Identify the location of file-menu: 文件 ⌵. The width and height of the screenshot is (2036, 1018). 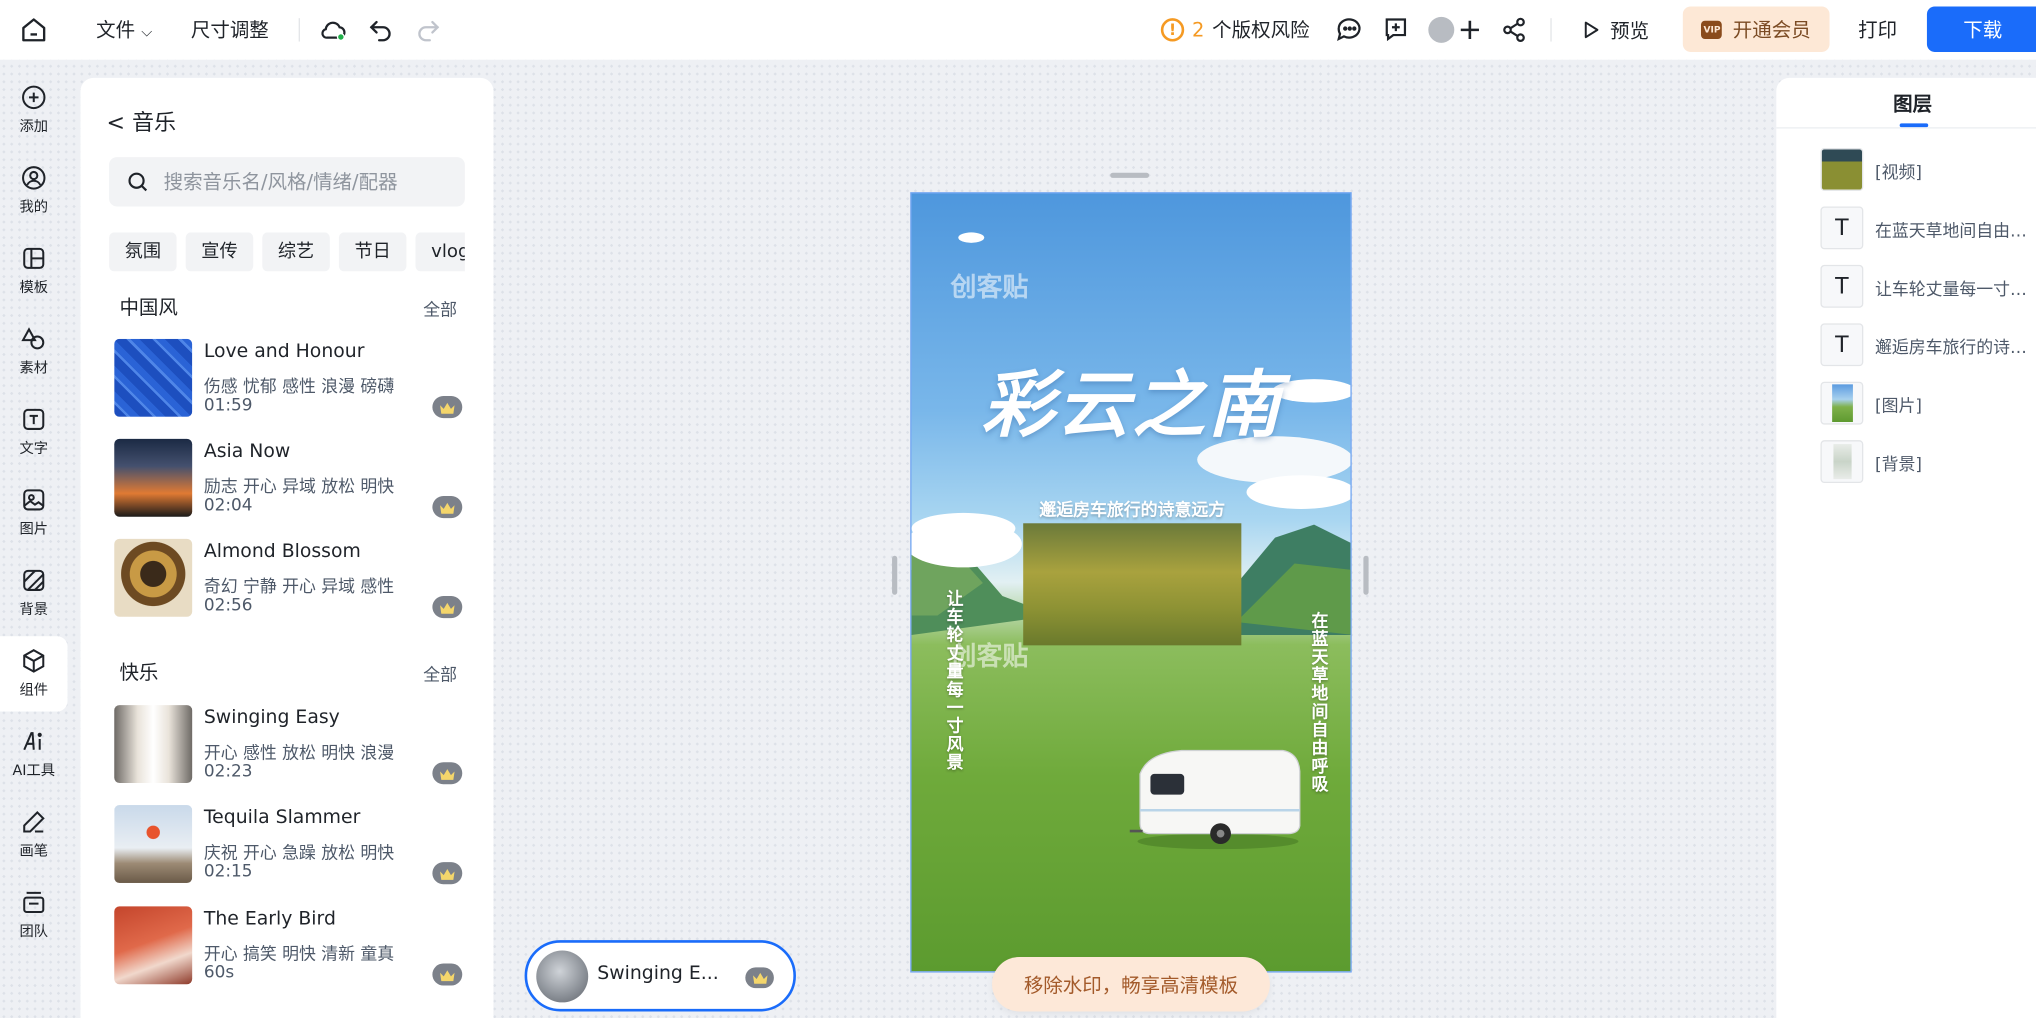
(124, 29).